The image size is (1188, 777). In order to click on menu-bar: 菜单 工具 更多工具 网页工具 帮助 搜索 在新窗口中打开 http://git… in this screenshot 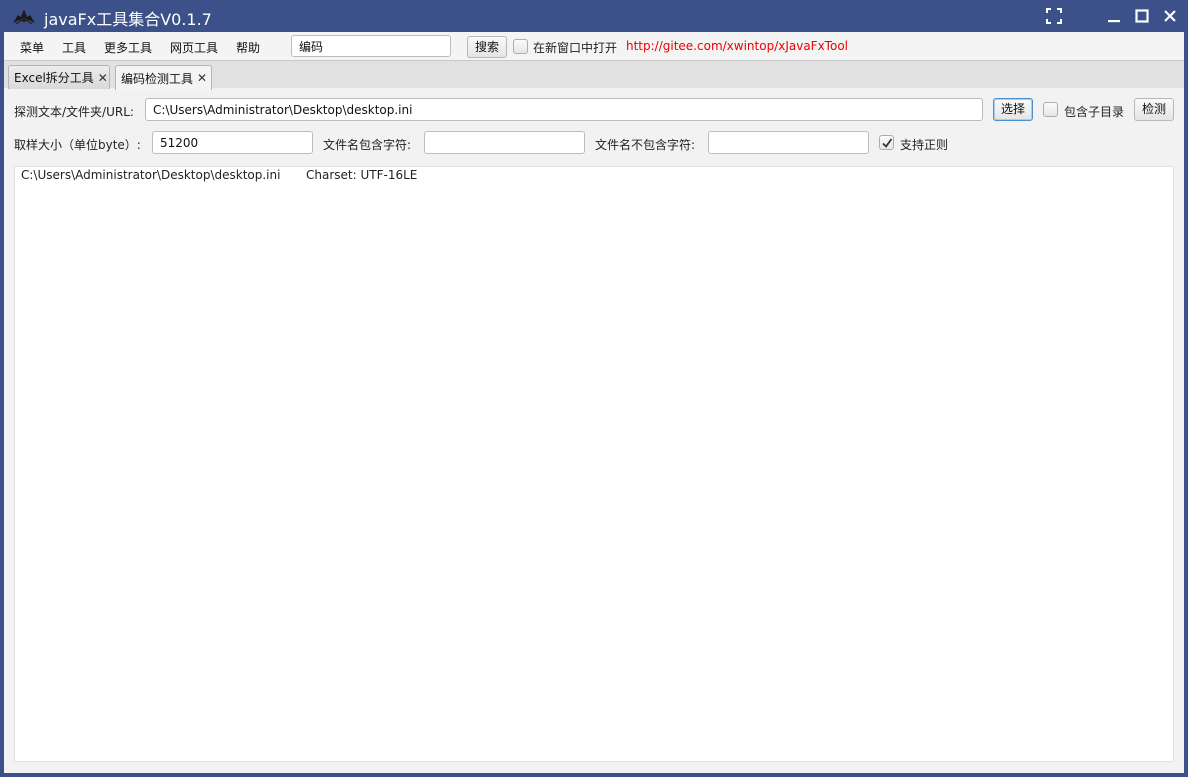, I will do `click(594, 46)`.